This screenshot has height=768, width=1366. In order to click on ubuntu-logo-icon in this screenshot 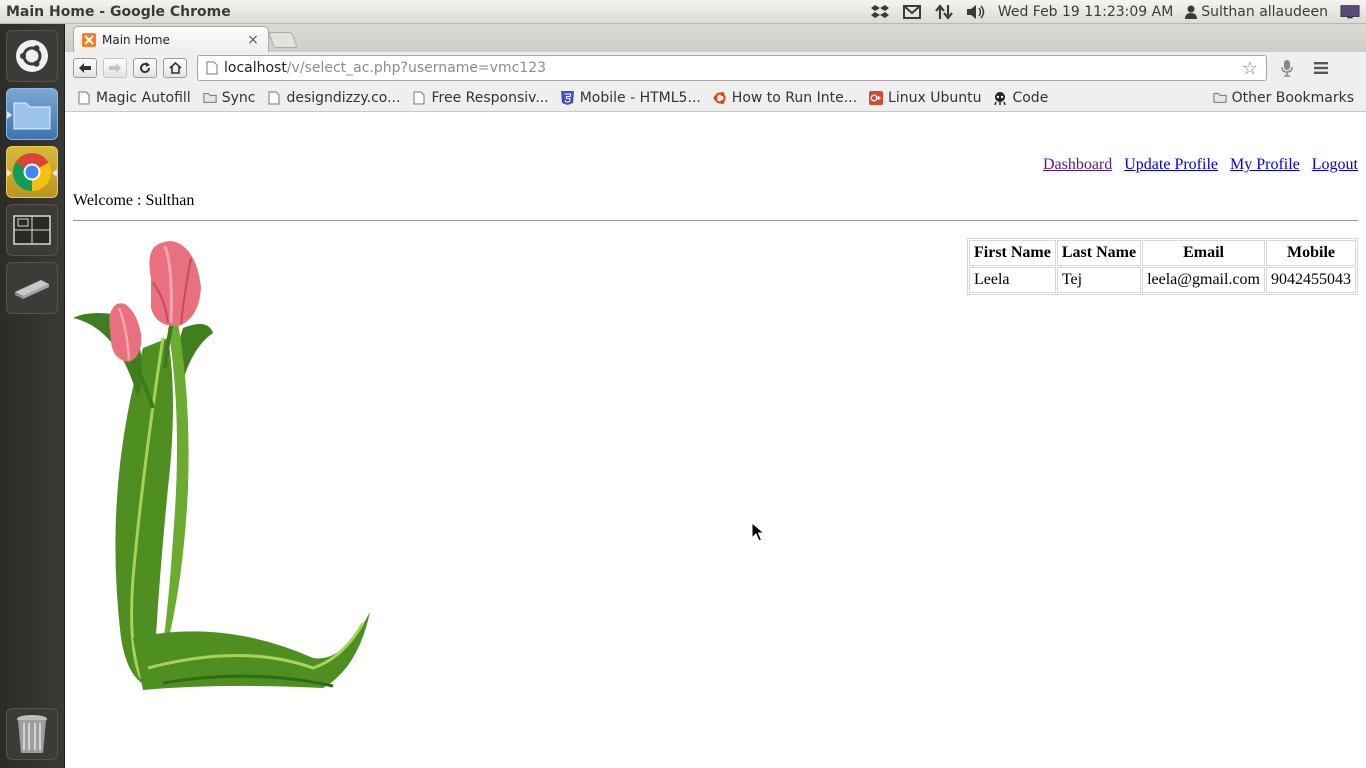, I will do `click(32, 56)`.